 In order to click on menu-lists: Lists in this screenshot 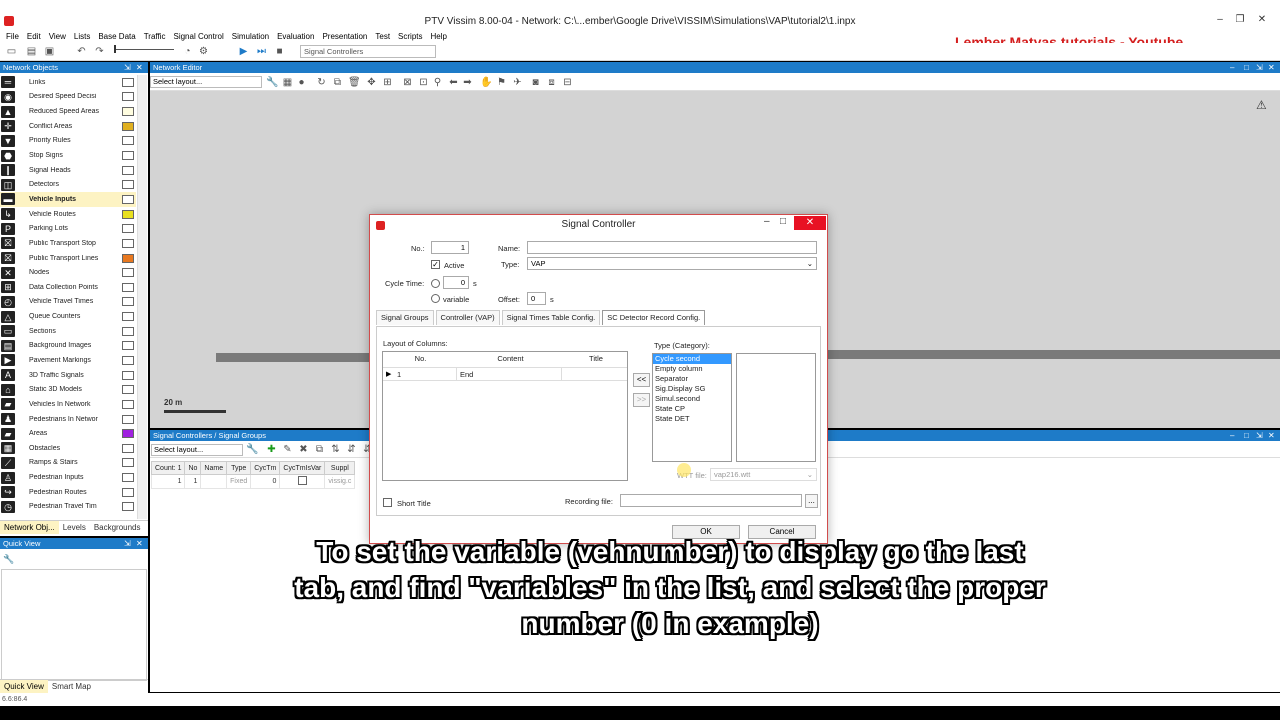, I will do `click(82, 36)`.